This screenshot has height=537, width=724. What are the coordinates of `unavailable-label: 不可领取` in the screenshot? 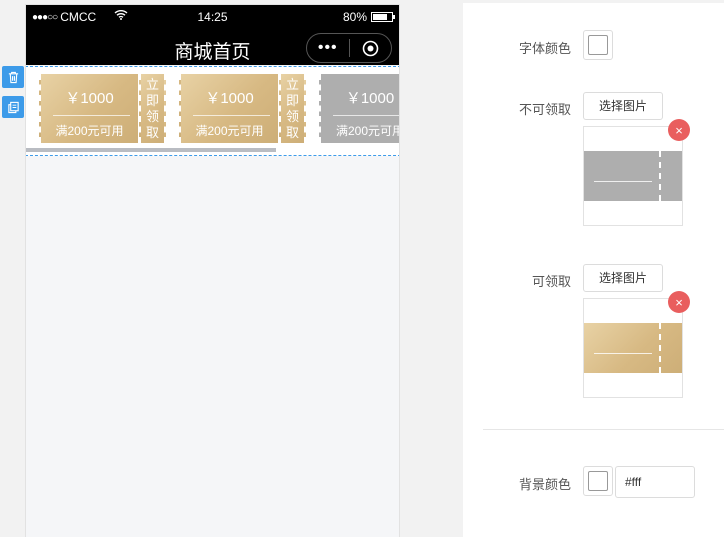 It's located at (544, 109).